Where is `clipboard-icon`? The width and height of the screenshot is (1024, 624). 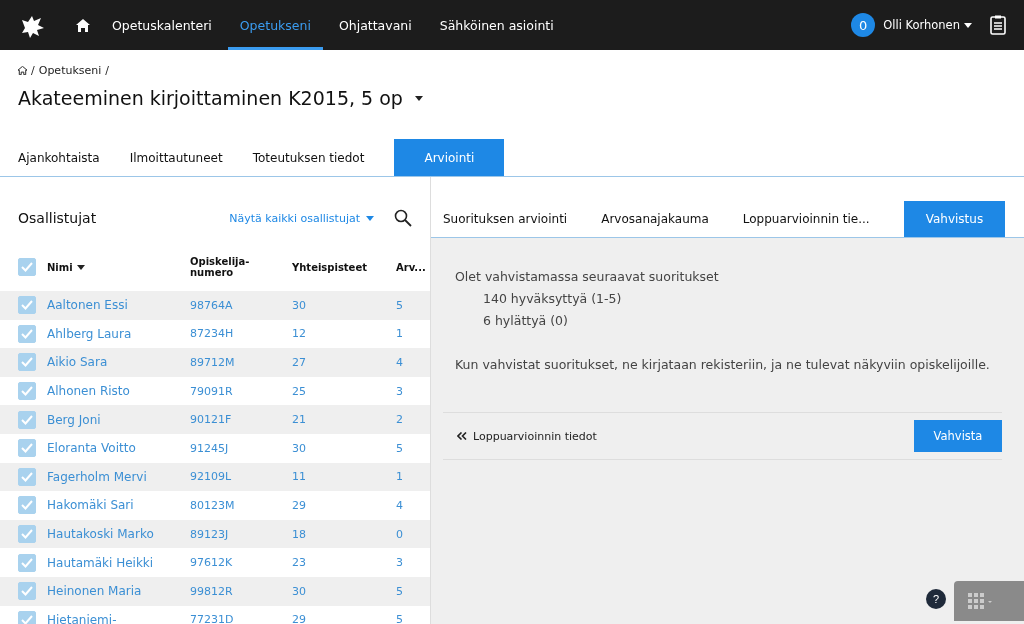 clipboard-icon is located at coordinates (998, 25).